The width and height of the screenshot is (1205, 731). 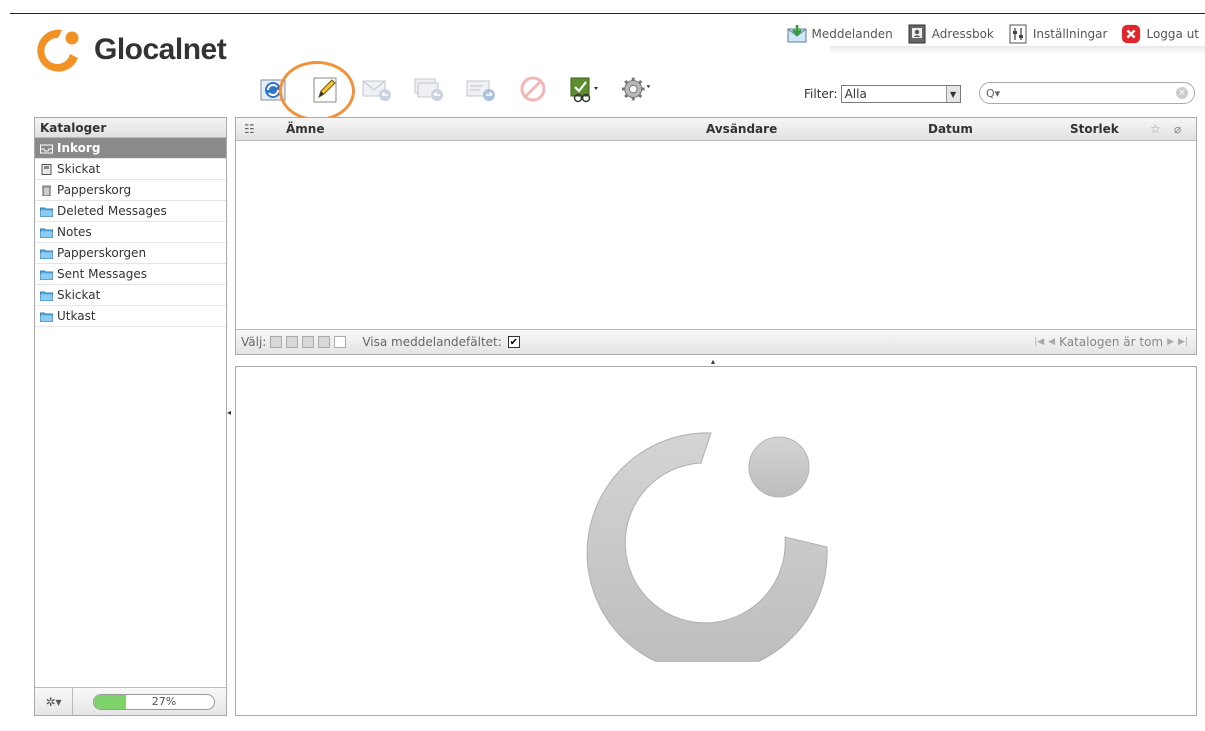 I want to click on select-all-icon, so click(x=276, y=342).